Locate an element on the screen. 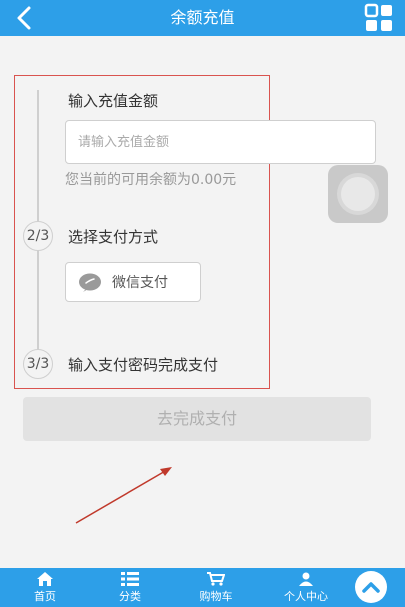  wechat-pay-label: 微信支付 is located at coordinates (140, 283).